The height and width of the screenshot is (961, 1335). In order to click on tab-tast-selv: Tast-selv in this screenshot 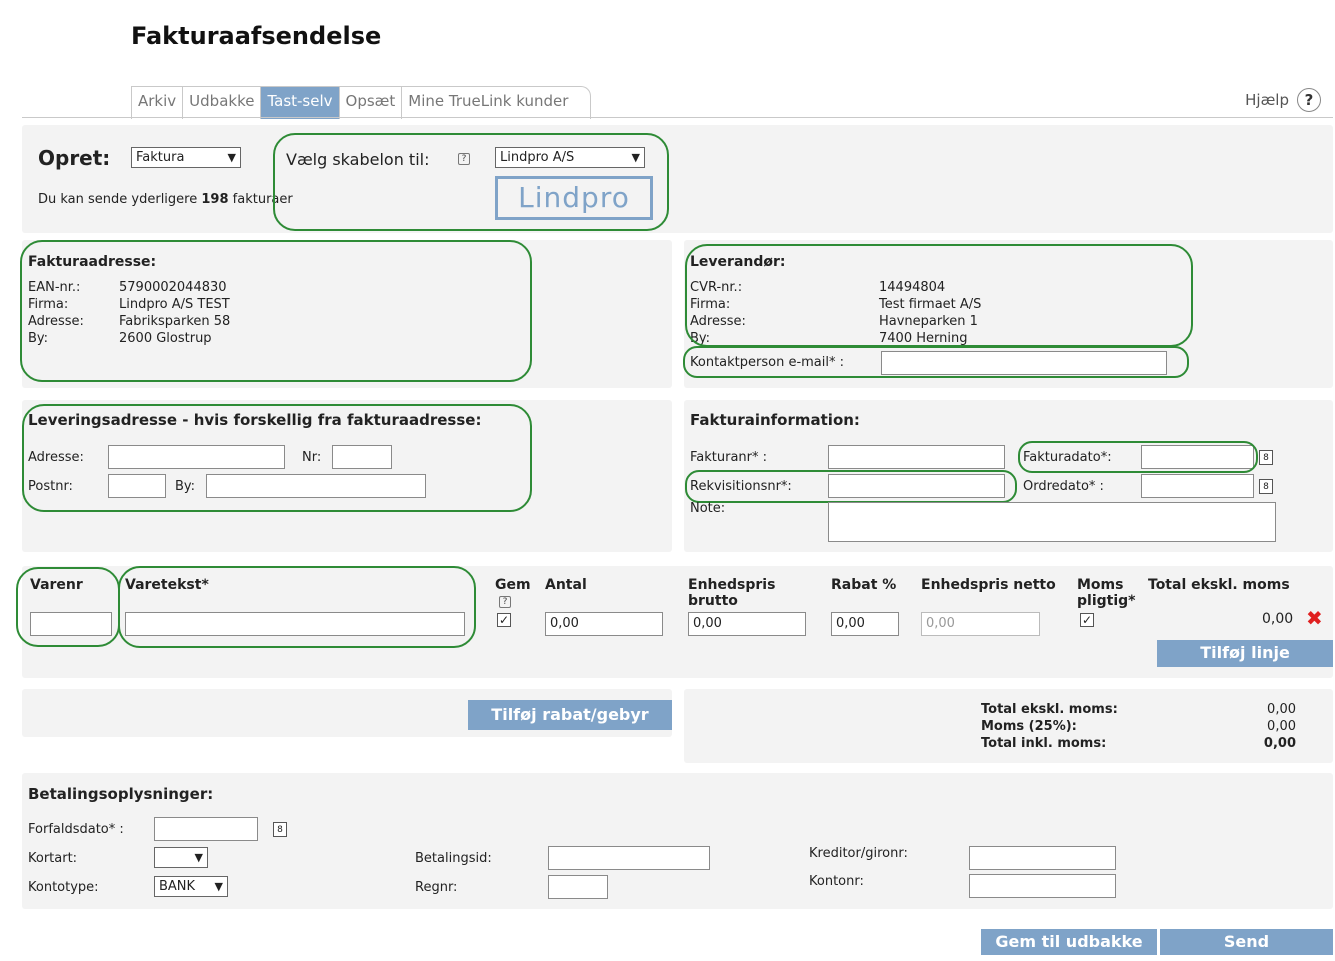, I will do `click(300, 103)`.